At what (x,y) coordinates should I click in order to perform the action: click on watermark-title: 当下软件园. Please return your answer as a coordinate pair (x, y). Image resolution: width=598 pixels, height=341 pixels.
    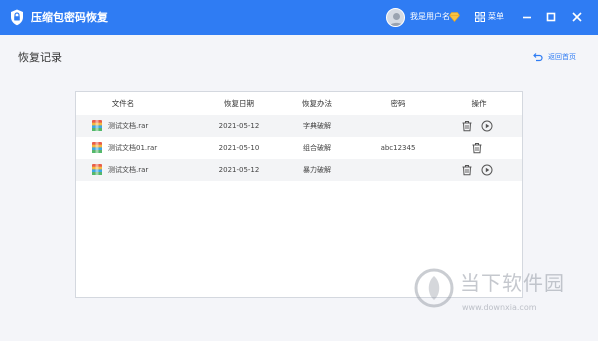
    Looking at the image, I should click on (512, 283).